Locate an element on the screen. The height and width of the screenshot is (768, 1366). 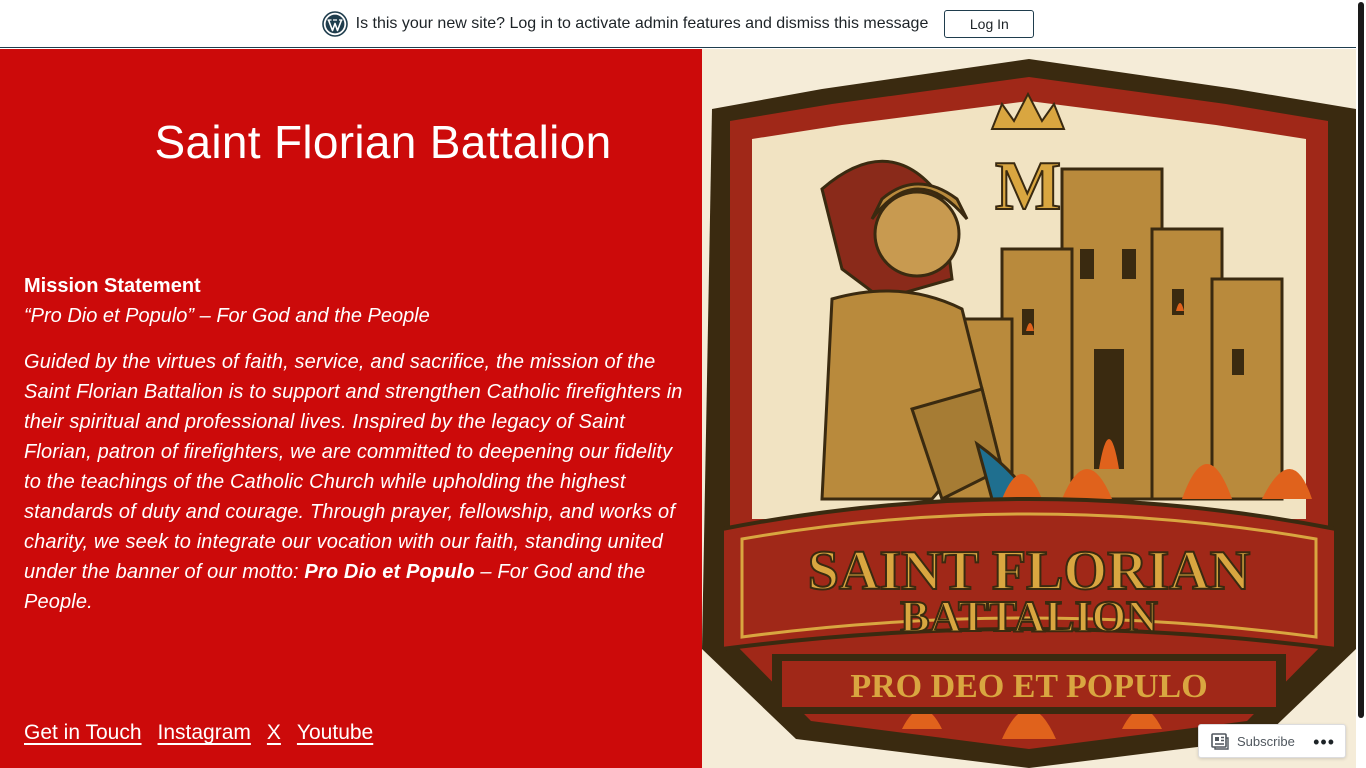
mission-body-motto: Pro Dio et Populo is located at coordinates (389, 572).